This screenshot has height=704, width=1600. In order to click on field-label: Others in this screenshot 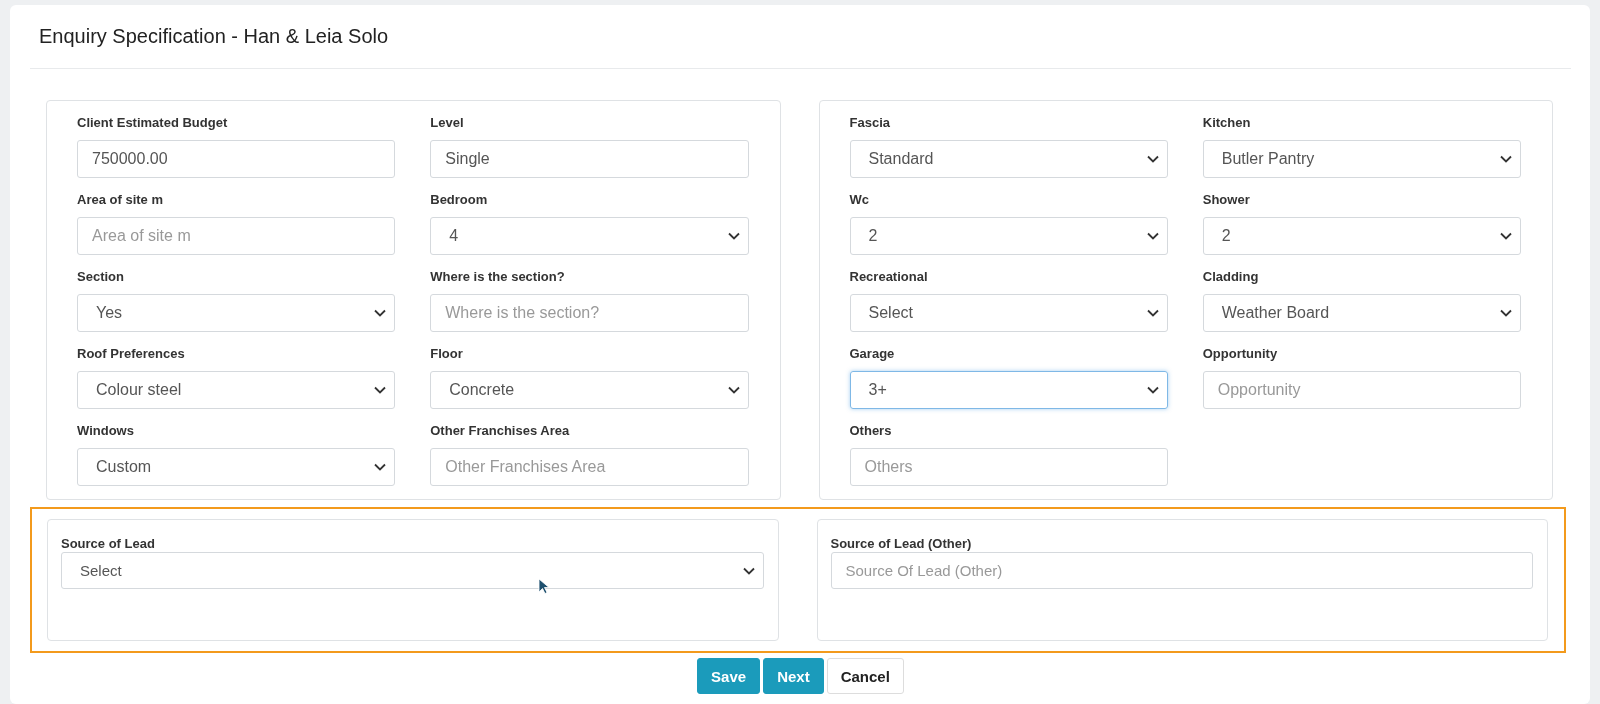, I will do `click(871, 431)`.